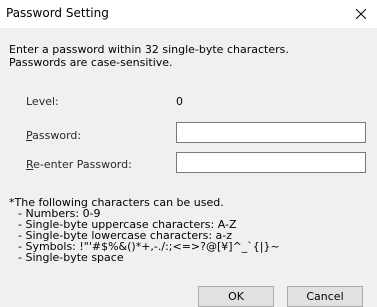 The height and width of the screenshot is (307, 377). What do you see at coordinates (271, 162) in the screenshot?
I see `reenter-password-input` at bounding box center [271, 162].